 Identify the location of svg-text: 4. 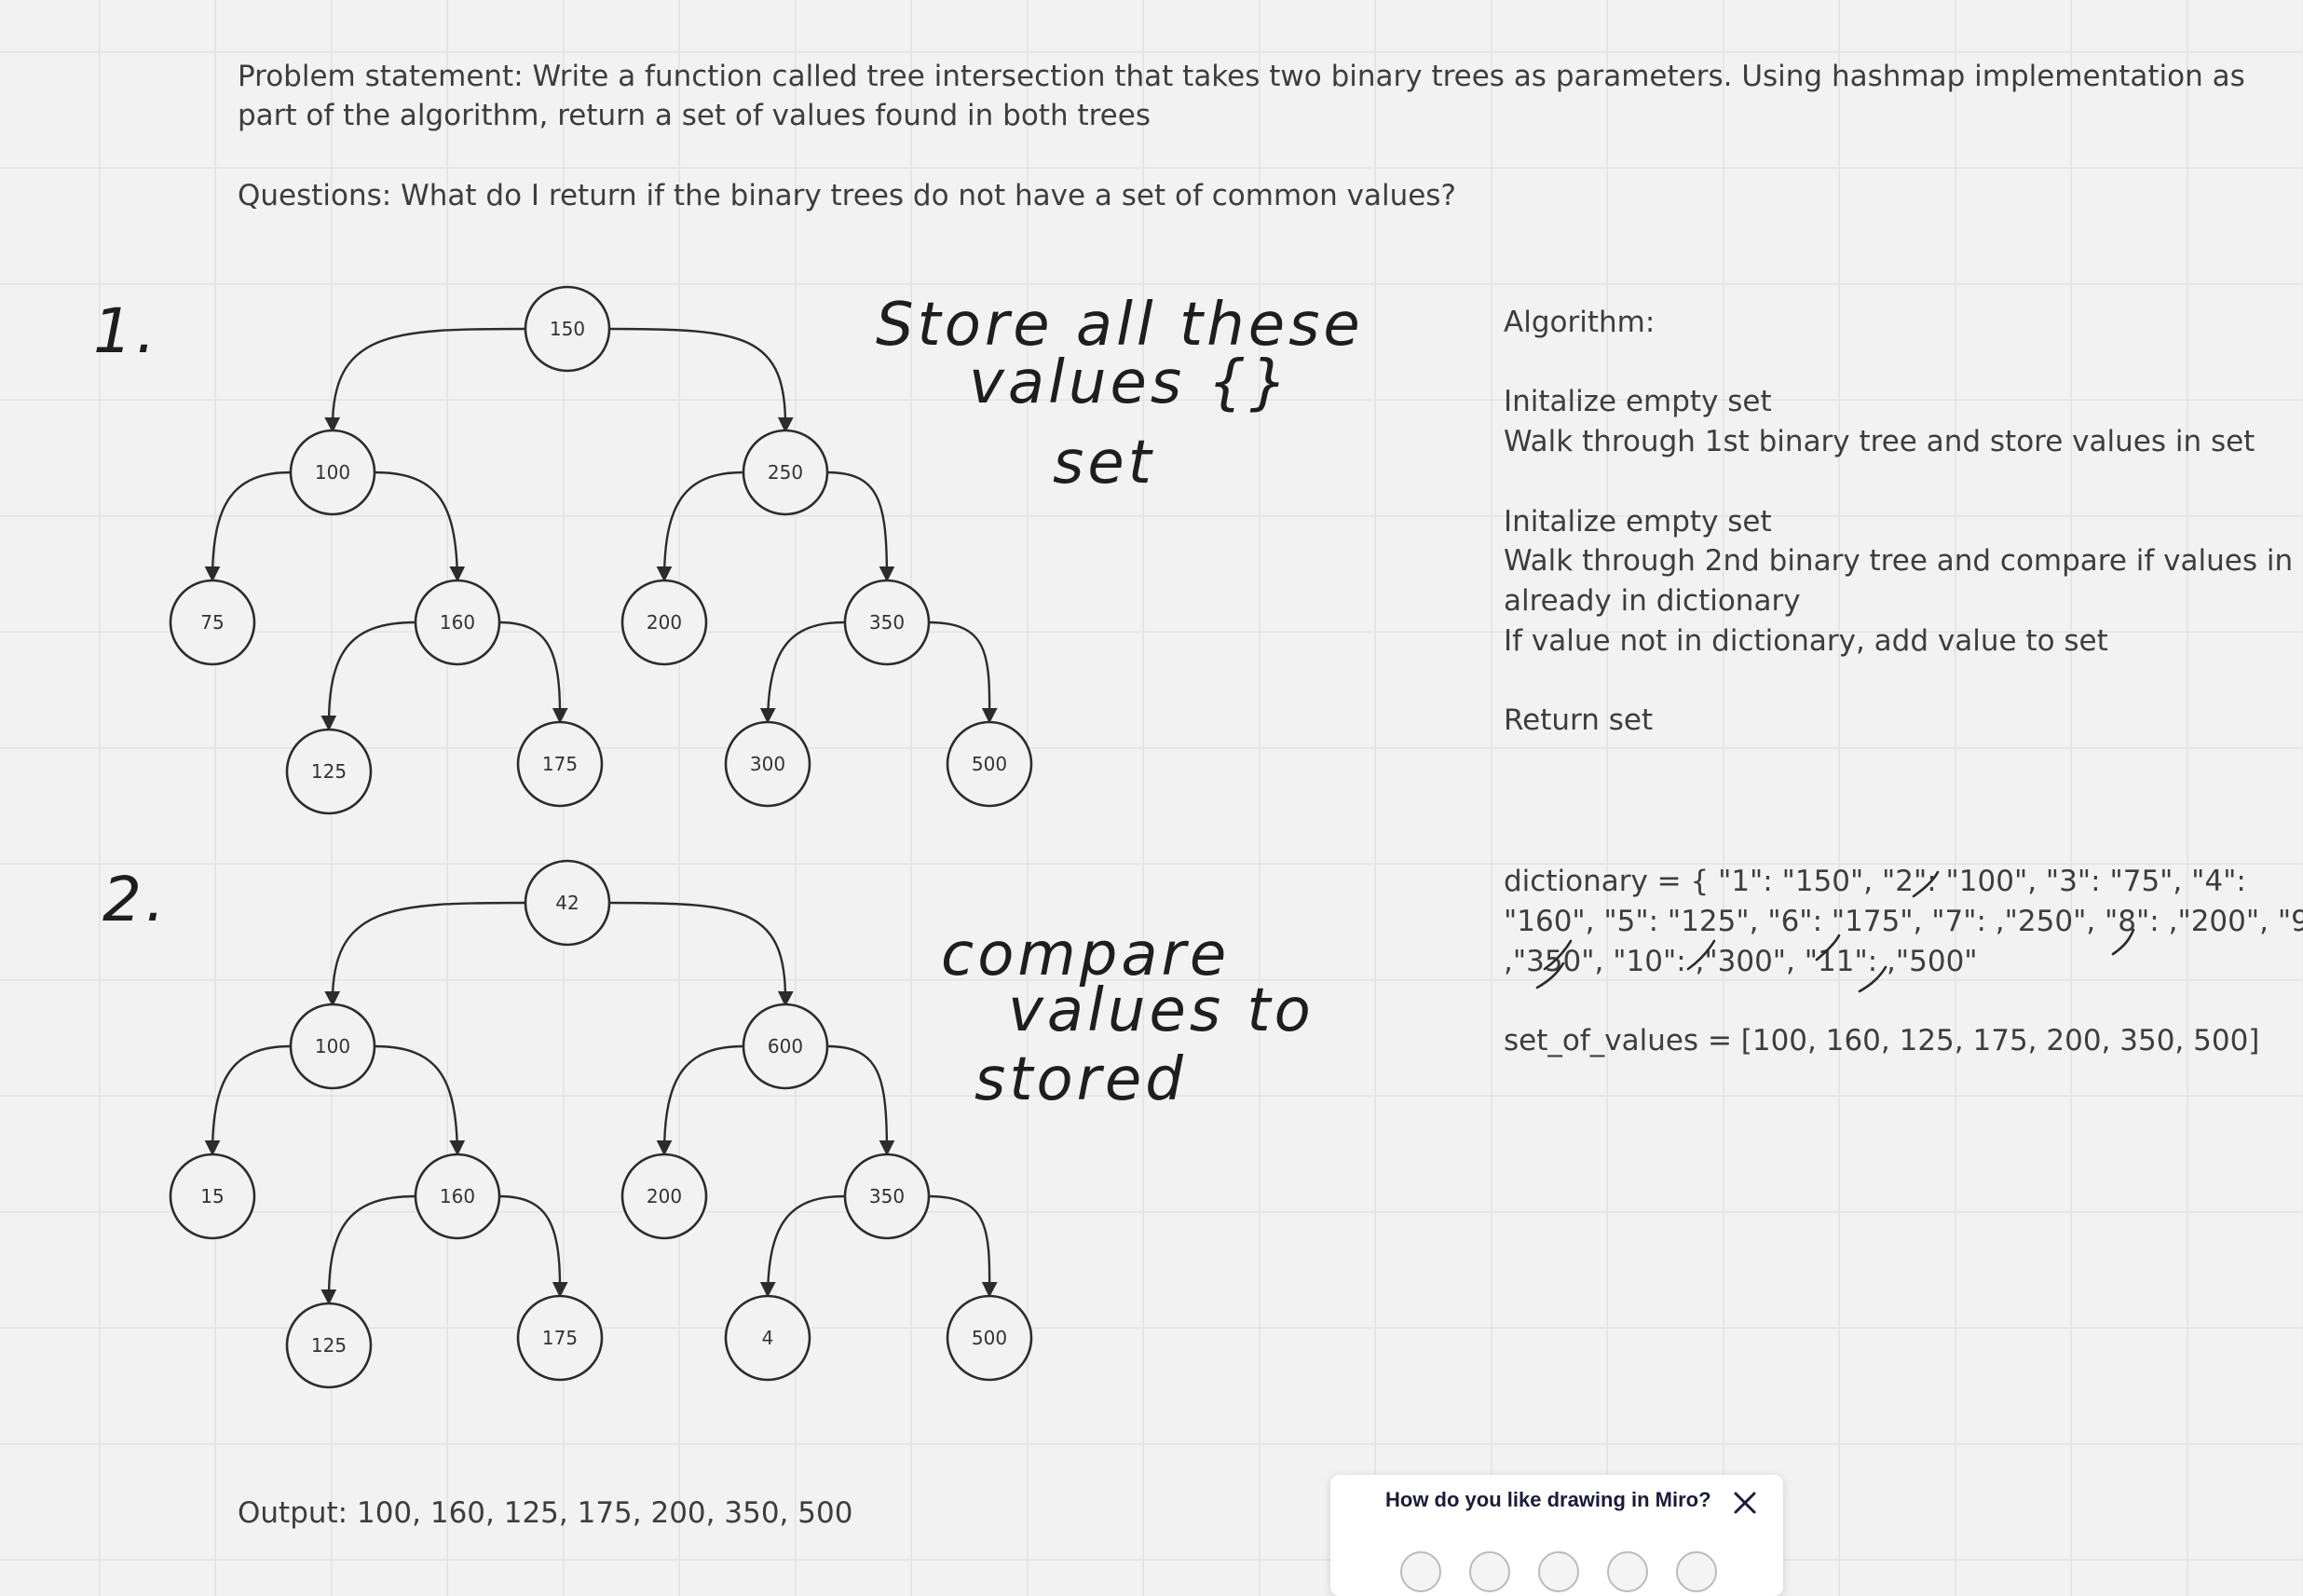
(768, 1338).